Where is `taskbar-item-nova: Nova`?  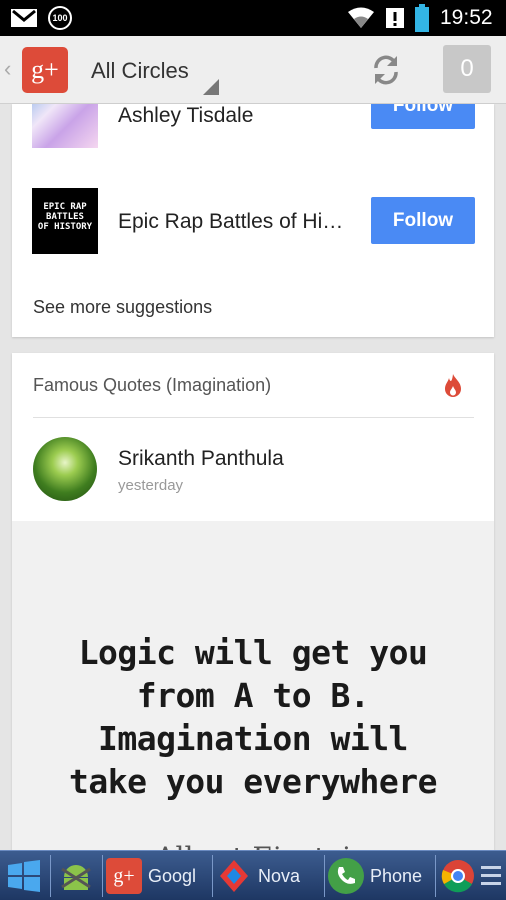
taskbar-item-nova: Nova is located at coordinates (258, 876).